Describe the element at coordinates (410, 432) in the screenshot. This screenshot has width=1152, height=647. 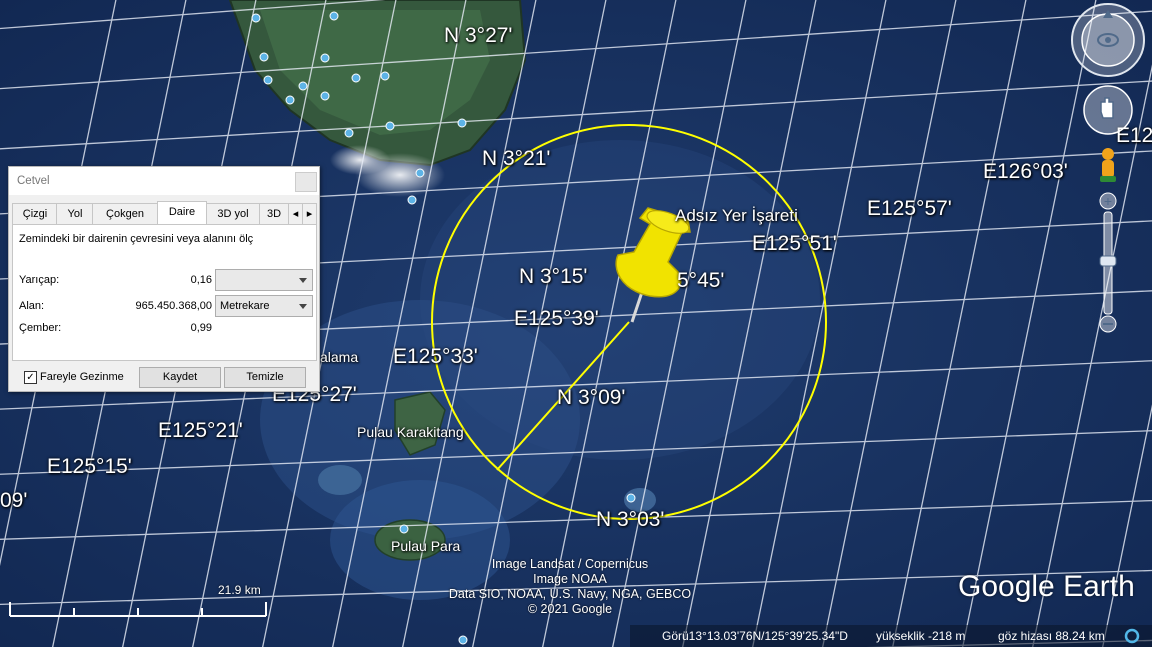
I see `place-label-karakitang: Pulau Karakitang` at that location.